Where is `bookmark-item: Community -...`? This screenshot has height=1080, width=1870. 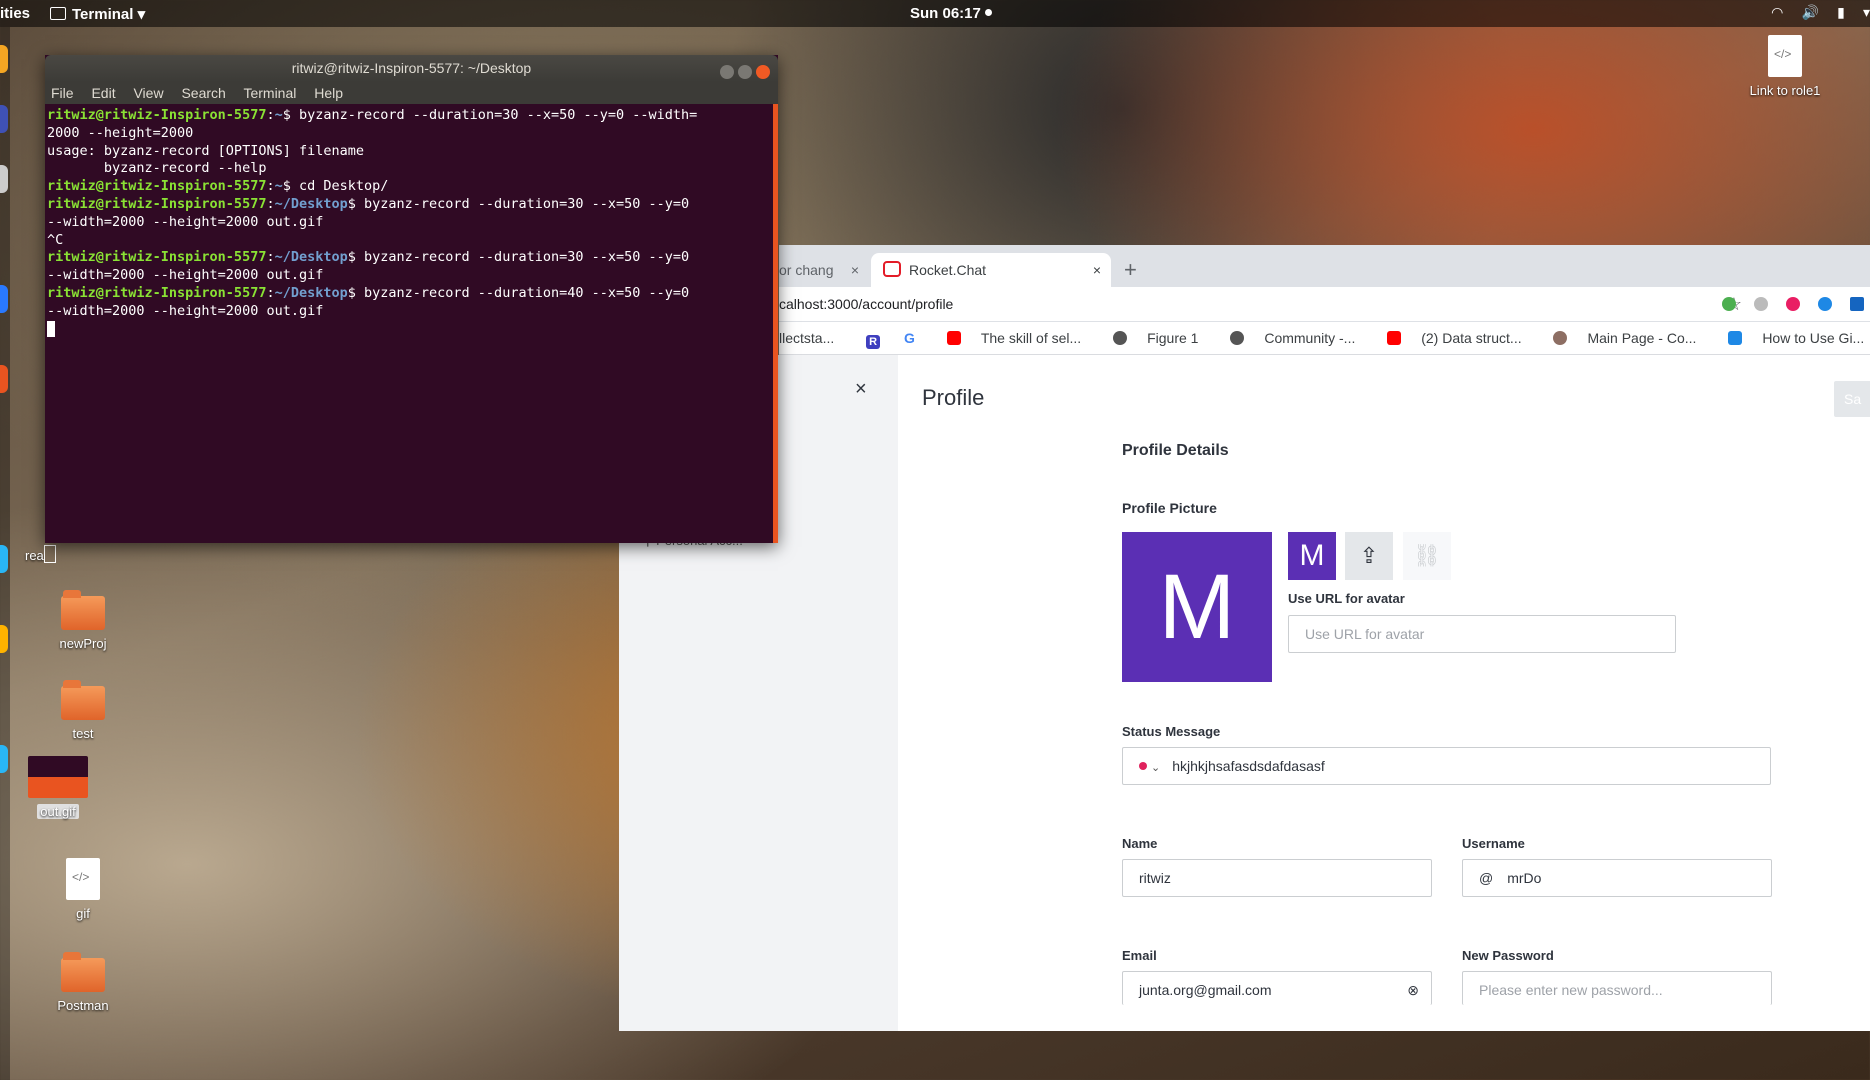 bookmark-item: Community -... is located at coordinates (1285, 338).